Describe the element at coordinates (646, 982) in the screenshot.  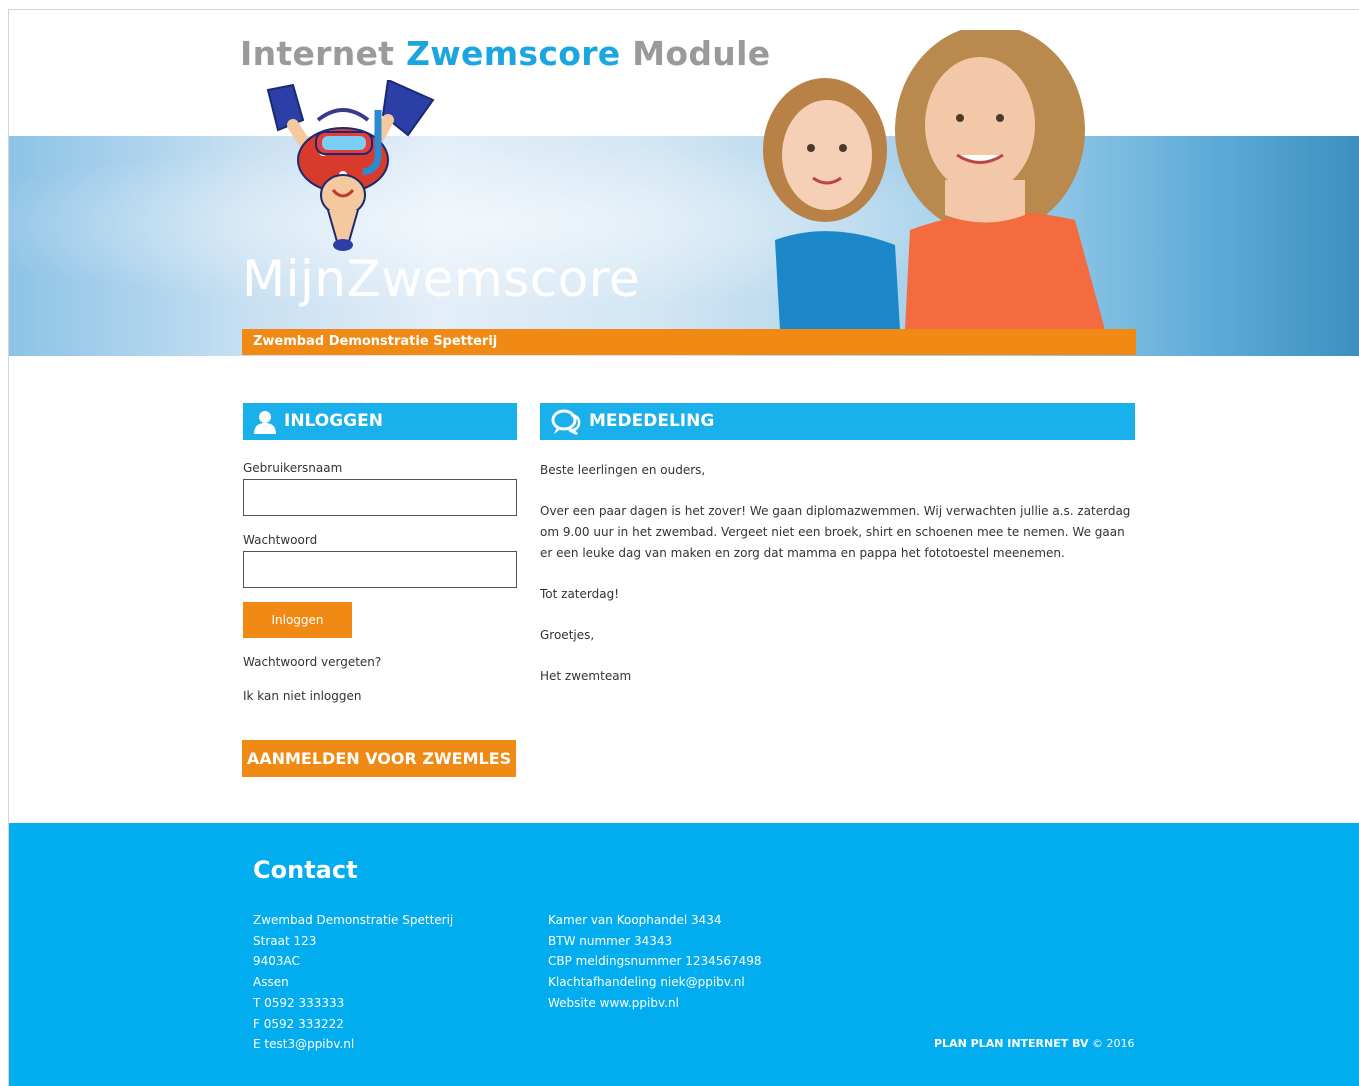
I see `company-line: Klachtafhandeling niek@ppibv.nl` at that location.